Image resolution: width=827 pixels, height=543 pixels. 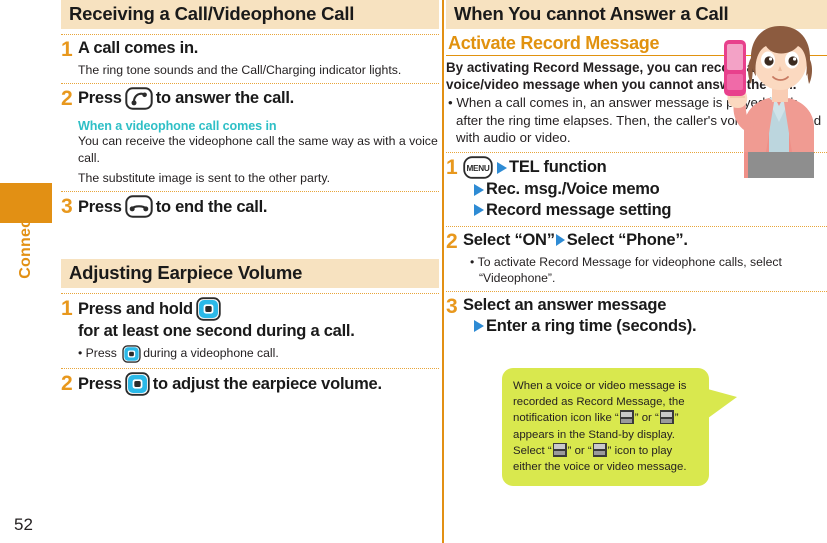 I want to click on step-bullet: • Press during a videophone call., so click(x=258, y=354).